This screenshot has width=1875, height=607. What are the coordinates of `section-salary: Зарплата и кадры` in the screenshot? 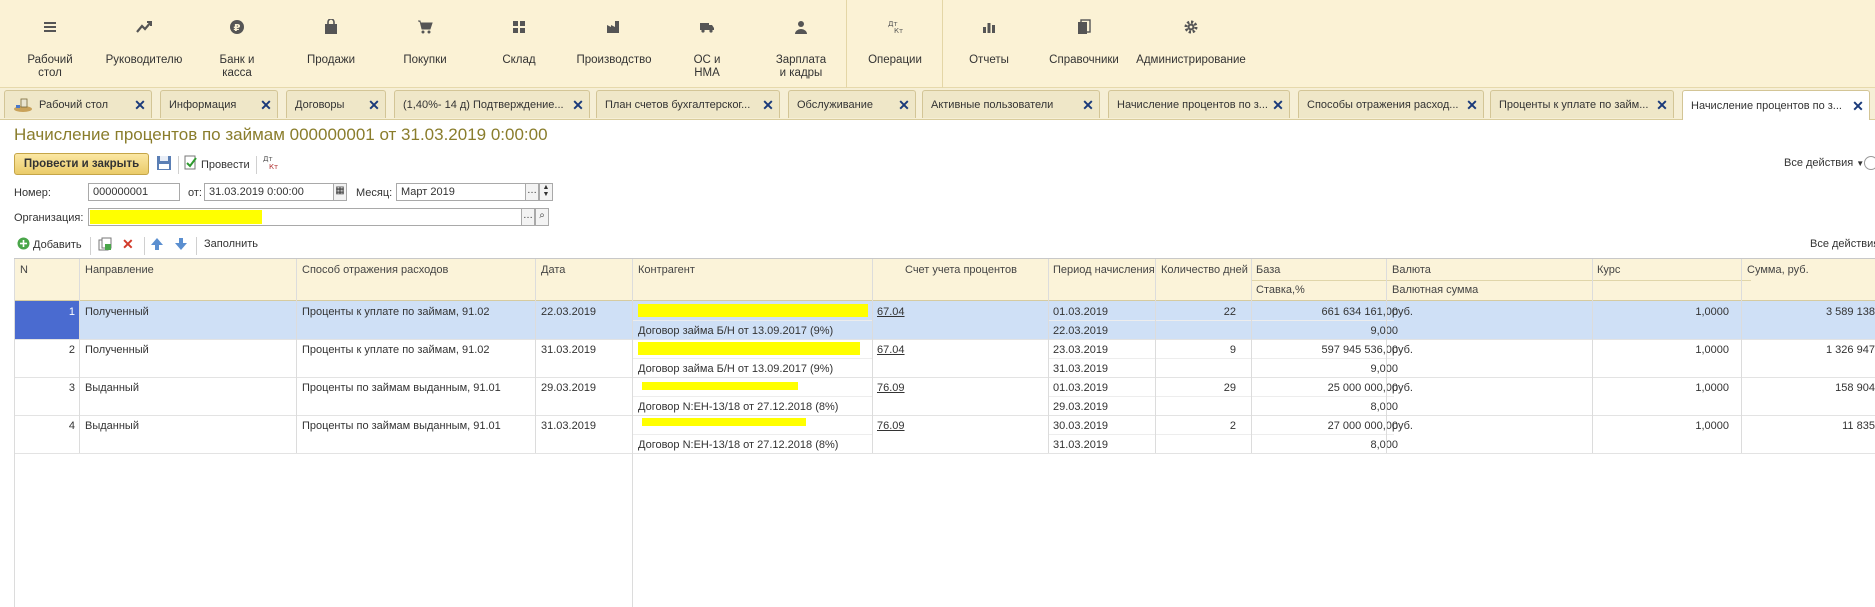 It's located at (801, 44).